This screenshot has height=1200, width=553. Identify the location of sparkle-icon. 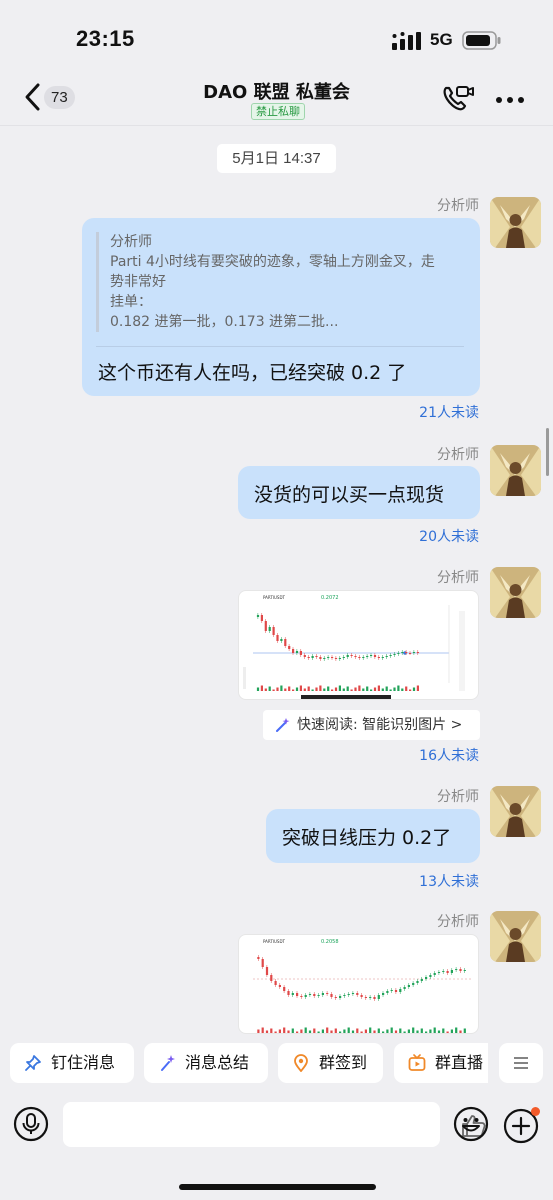
(168, 1063).